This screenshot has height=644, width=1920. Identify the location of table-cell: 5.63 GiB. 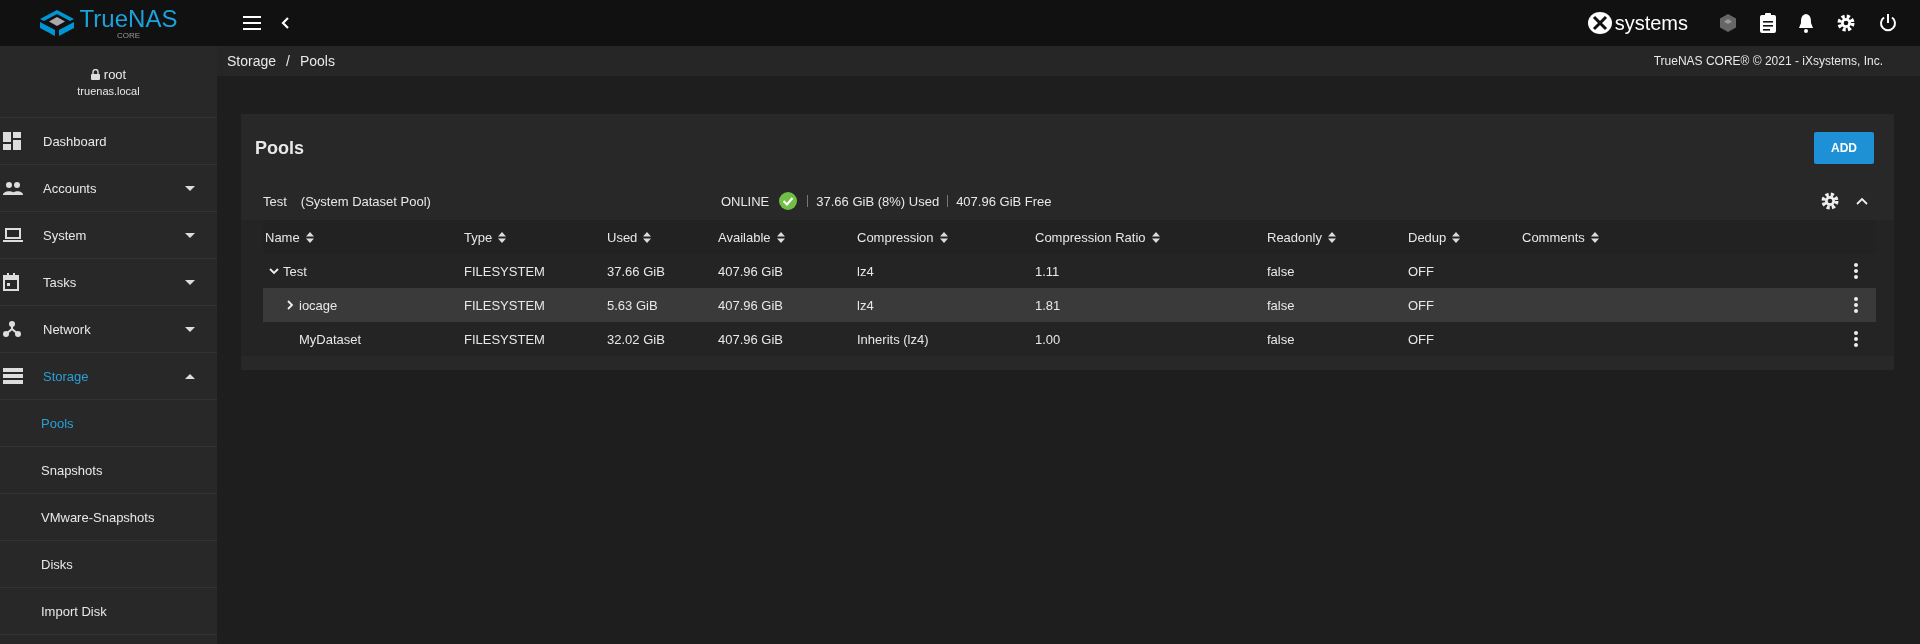
(632, 305).